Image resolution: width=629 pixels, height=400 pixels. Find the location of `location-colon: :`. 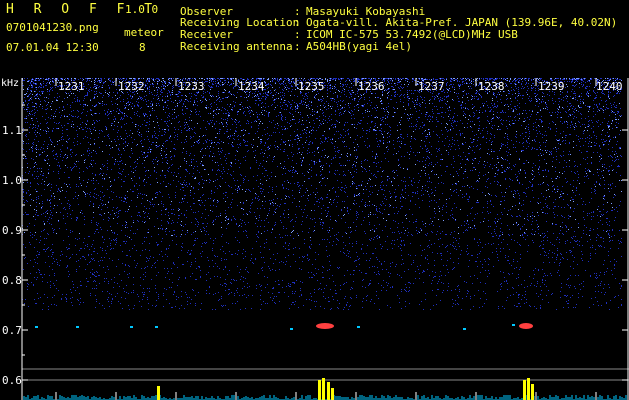

location-colon: : is located at coordinates (297, 22).